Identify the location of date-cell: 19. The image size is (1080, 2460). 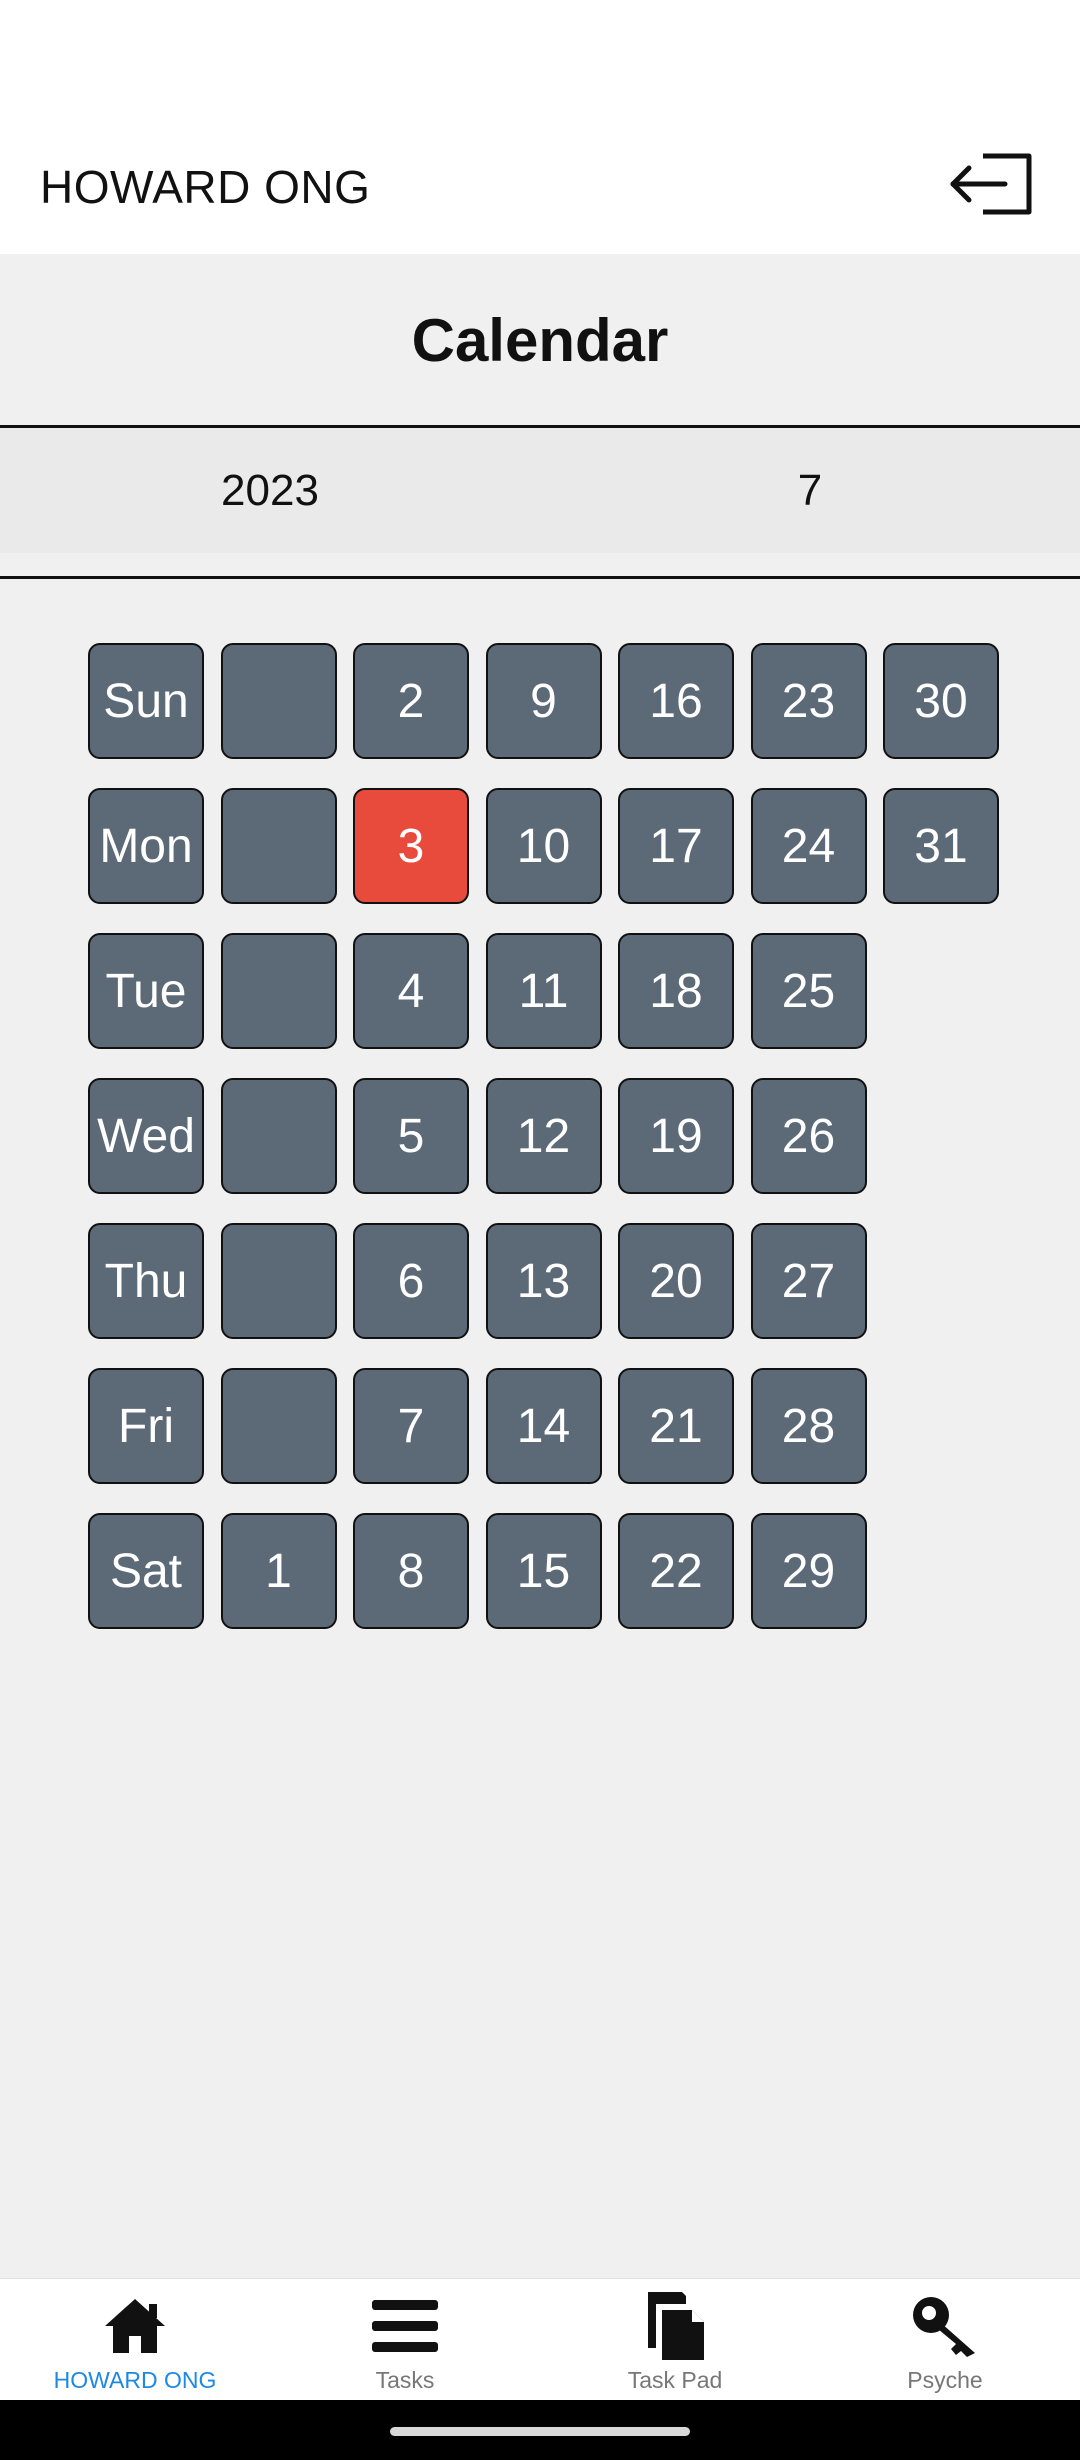
(676, 1136).